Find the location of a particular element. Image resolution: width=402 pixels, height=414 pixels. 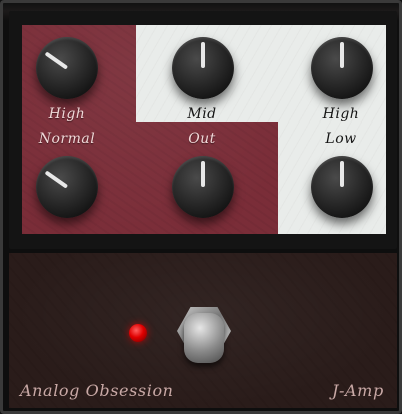

footswitch-cap is located at coordinates (204, 338).